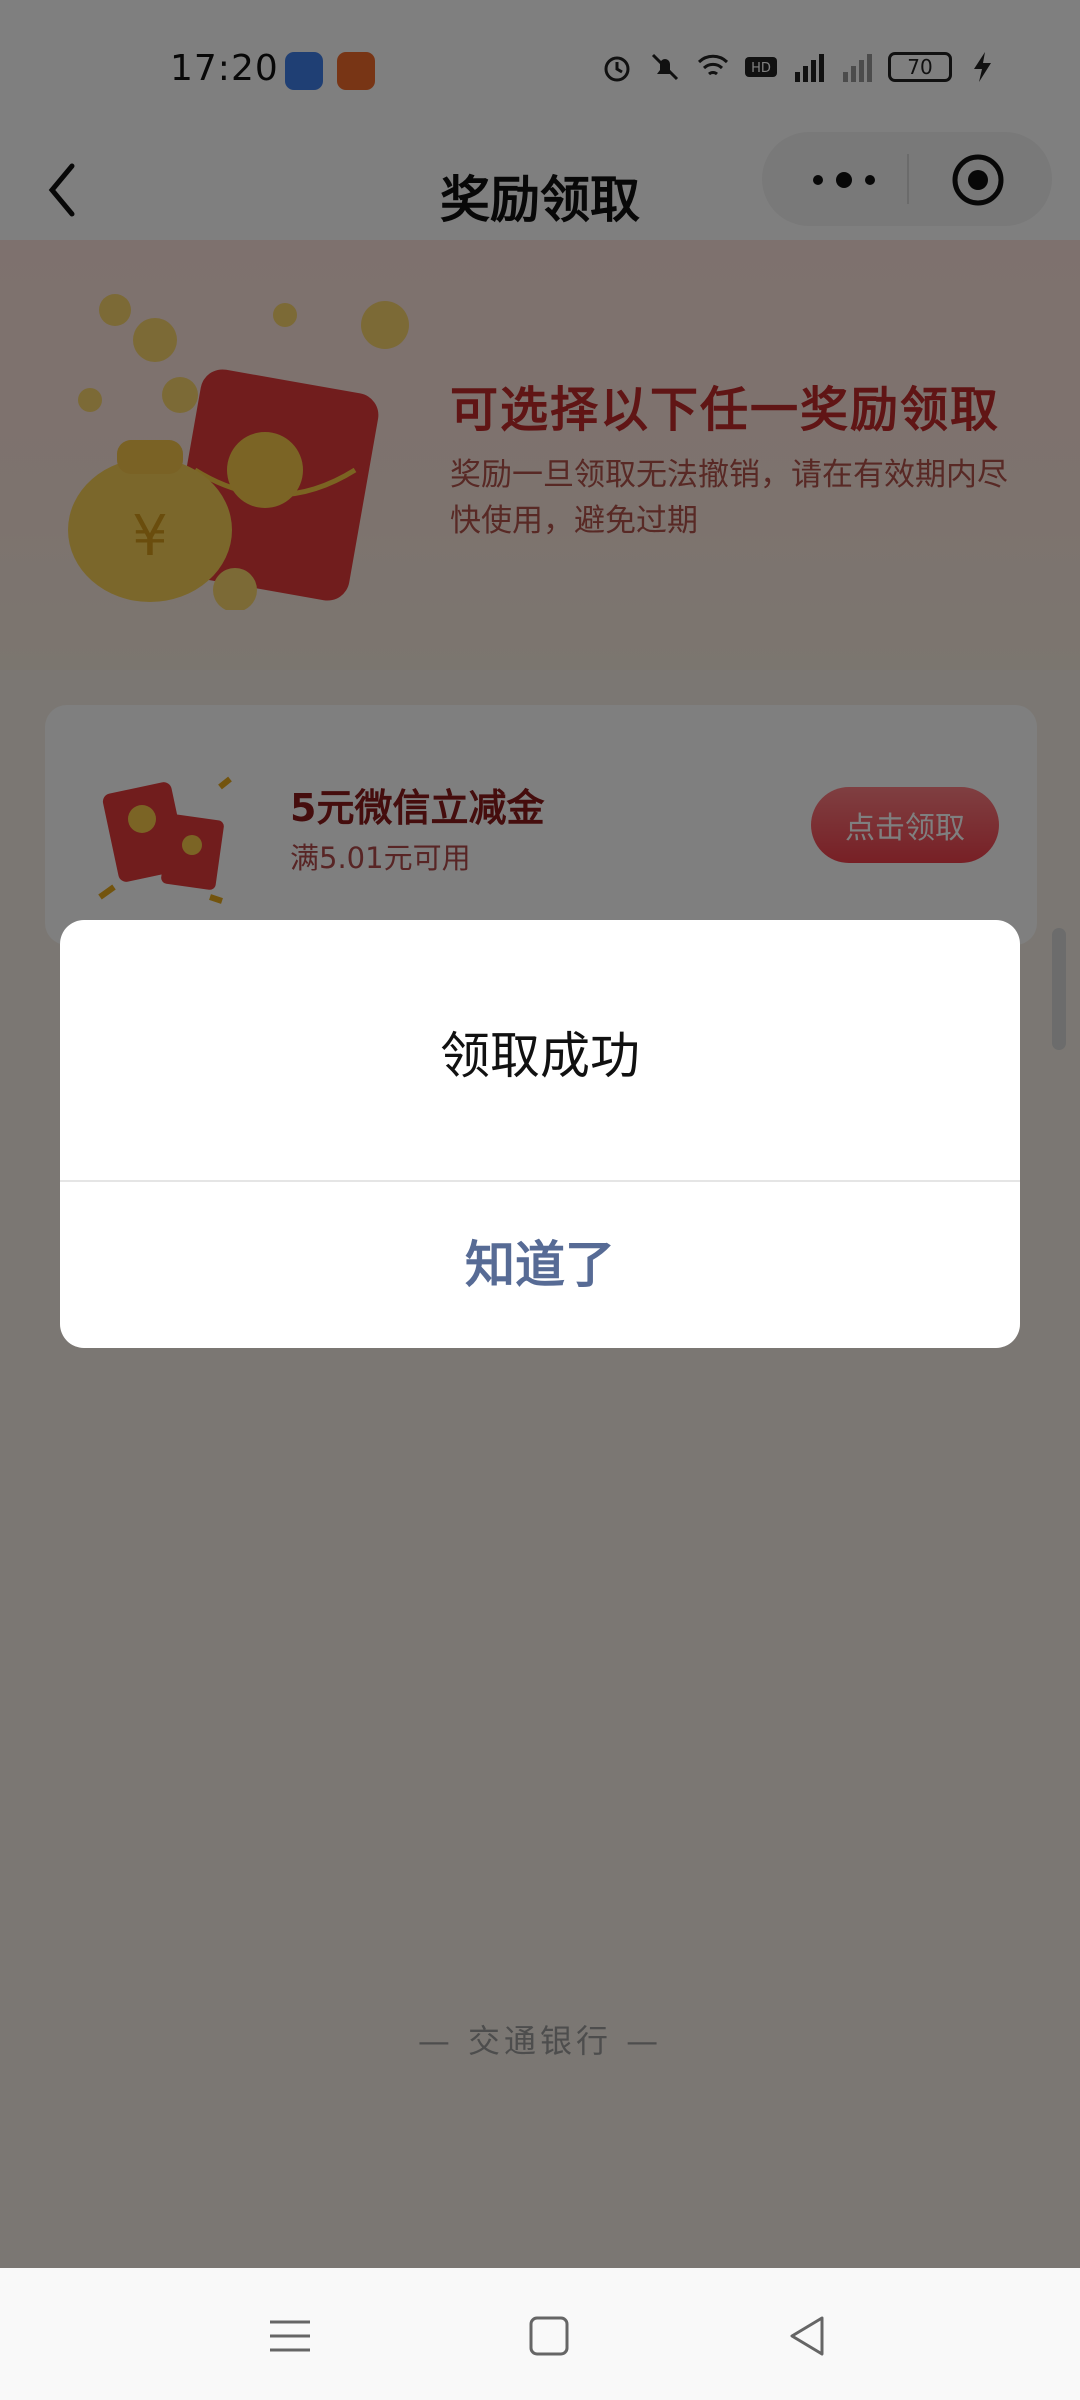 Image resolution: width=1080 pixels, height=2400 pixels. I want to click on dialog-title: 领取成功, so click(540, 1056).